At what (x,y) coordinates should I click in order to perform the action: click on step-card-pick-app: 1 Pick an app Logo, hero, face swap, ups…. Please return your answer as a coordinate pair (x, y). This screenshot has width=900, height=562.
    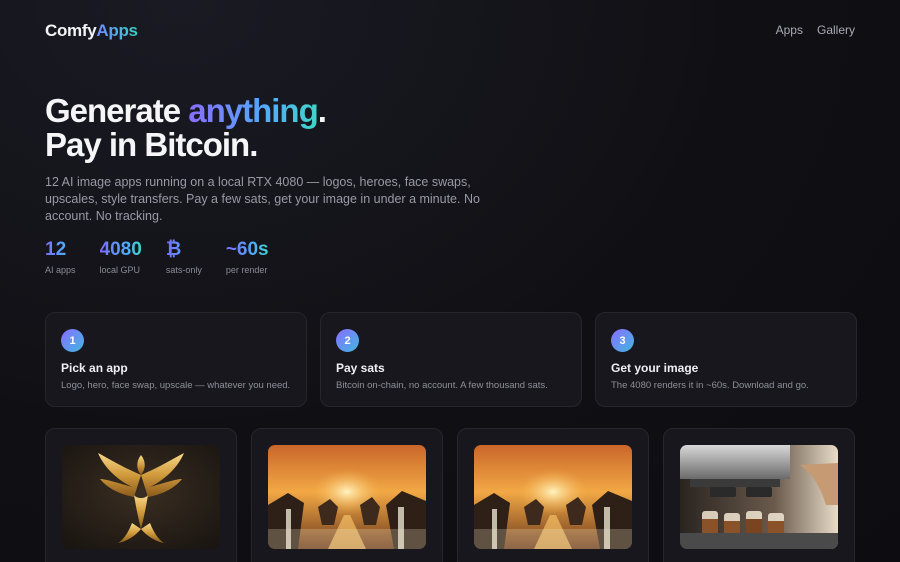
    Looking at the image, I should click on (176, 359).